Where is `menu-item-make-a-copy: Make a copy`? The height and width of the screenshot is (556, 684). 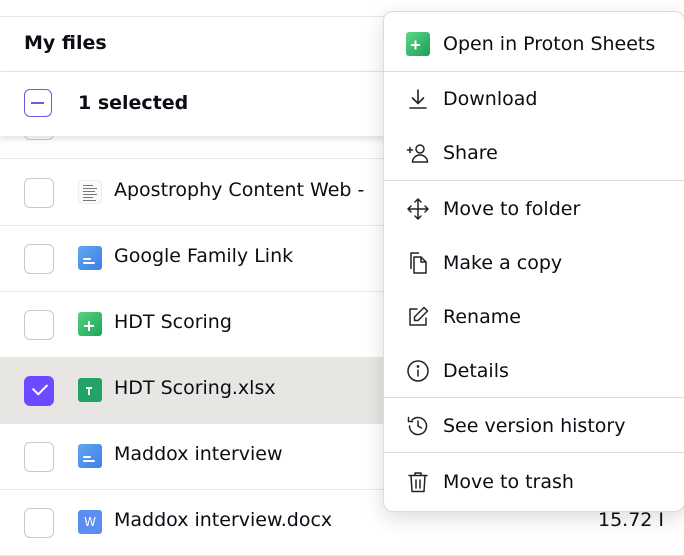
menu-item-make-a-copy: Make a copy is located at coordinates (534, 262).